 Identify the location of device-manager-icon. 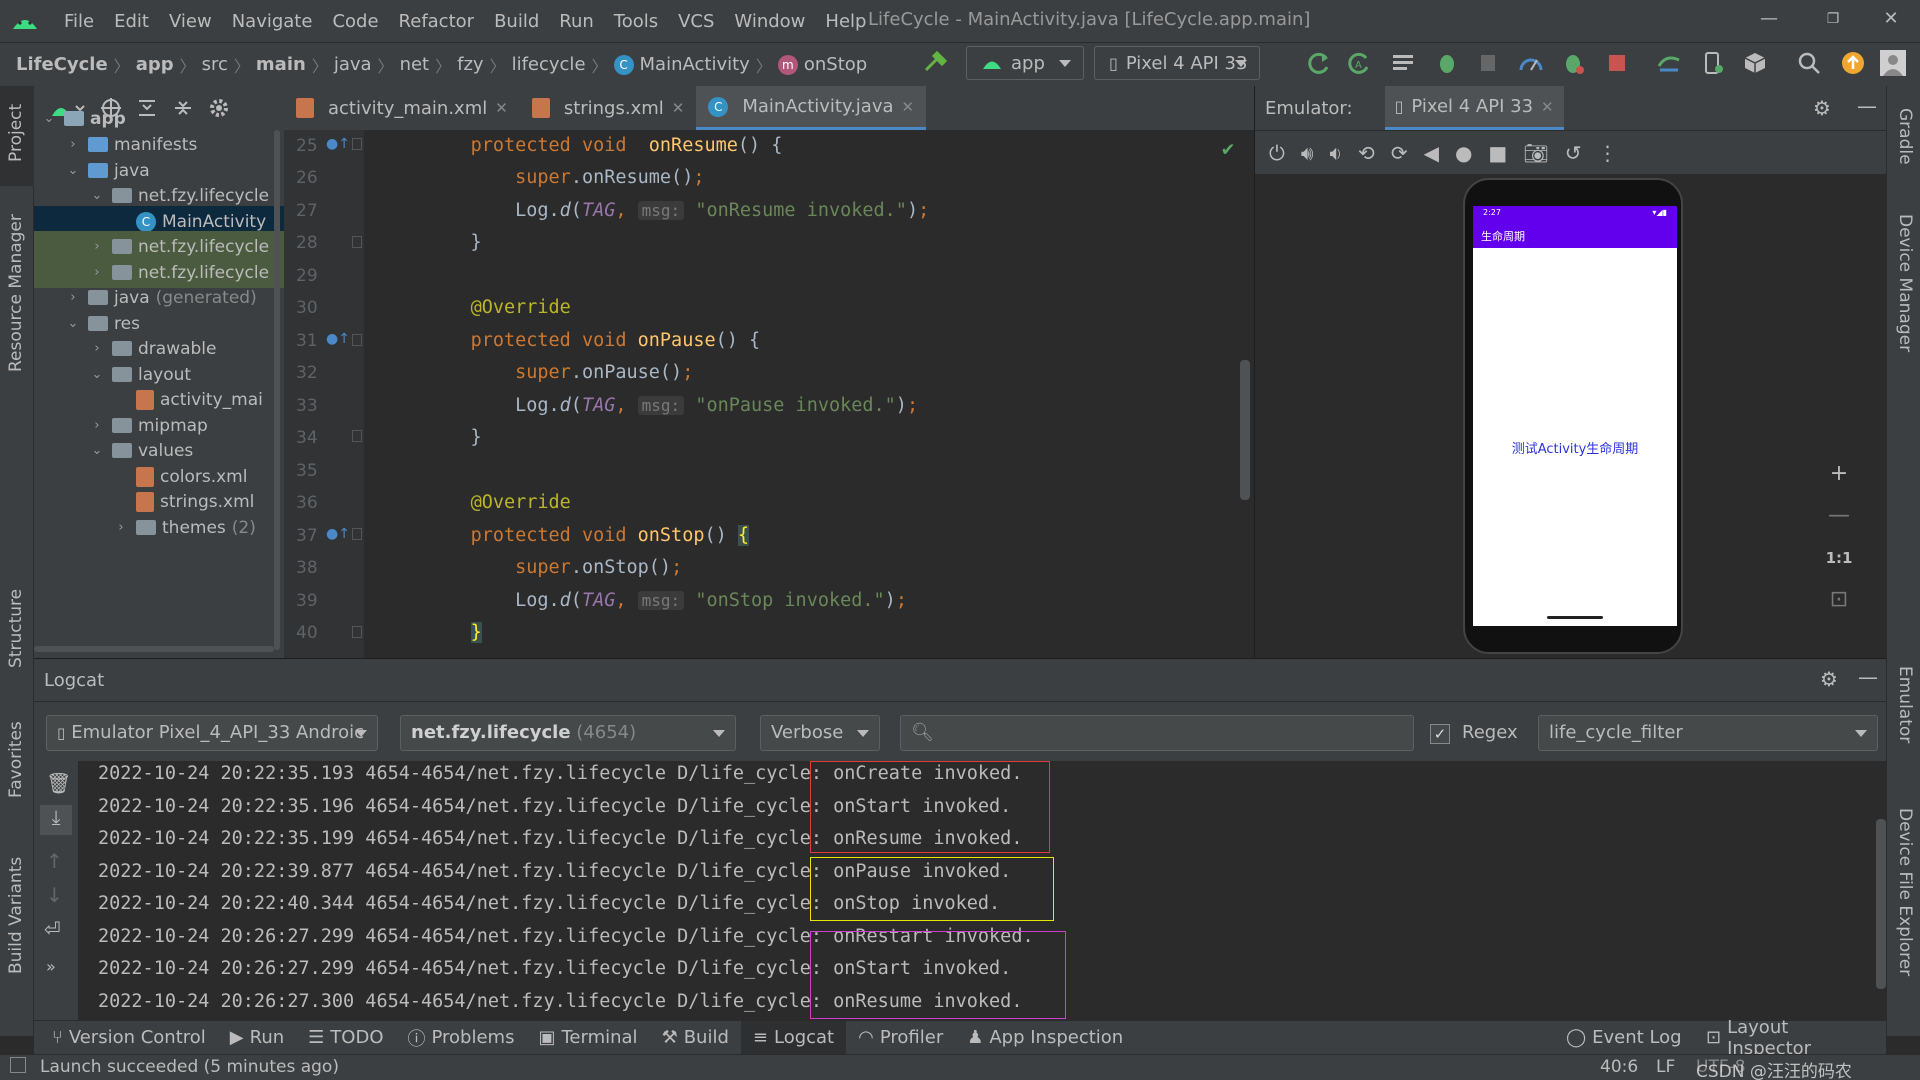
(1713, 63).